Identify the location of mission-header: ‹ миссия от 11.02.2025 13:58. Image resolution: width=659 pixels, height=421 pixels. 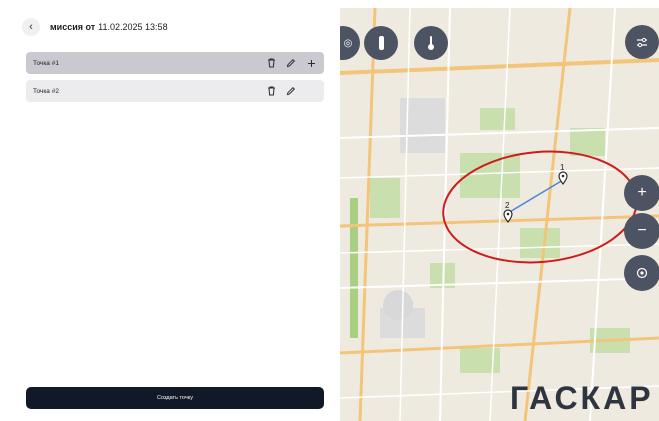
(95, 27).